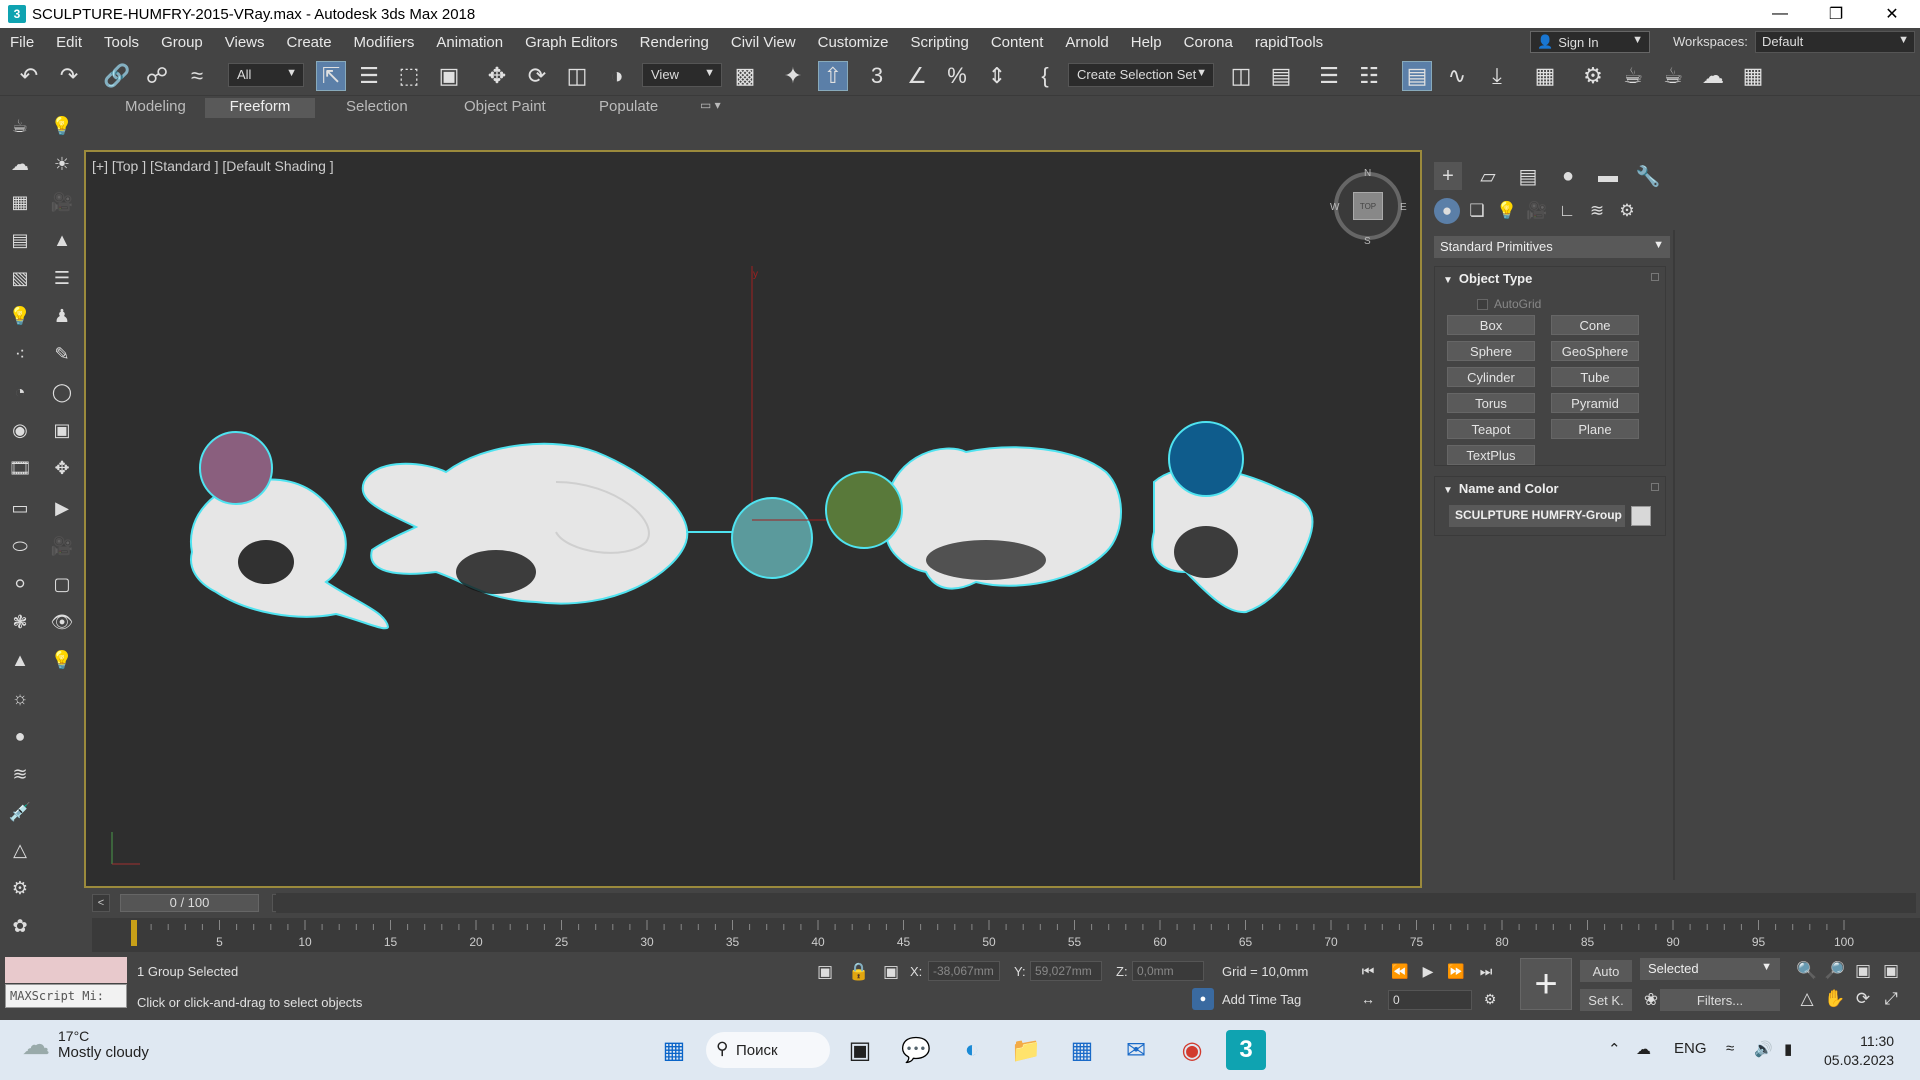  What do you see at coordinates (62, 622) in the screenshot?
I see `eye-icon: 👁` at bounding box center [62, 622].